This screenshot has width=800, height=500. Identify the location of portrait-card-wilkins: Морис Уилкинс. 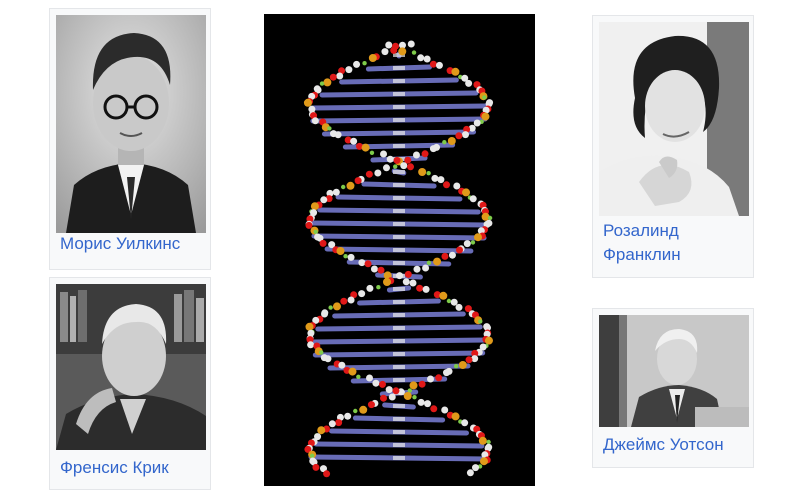
(130, 139).